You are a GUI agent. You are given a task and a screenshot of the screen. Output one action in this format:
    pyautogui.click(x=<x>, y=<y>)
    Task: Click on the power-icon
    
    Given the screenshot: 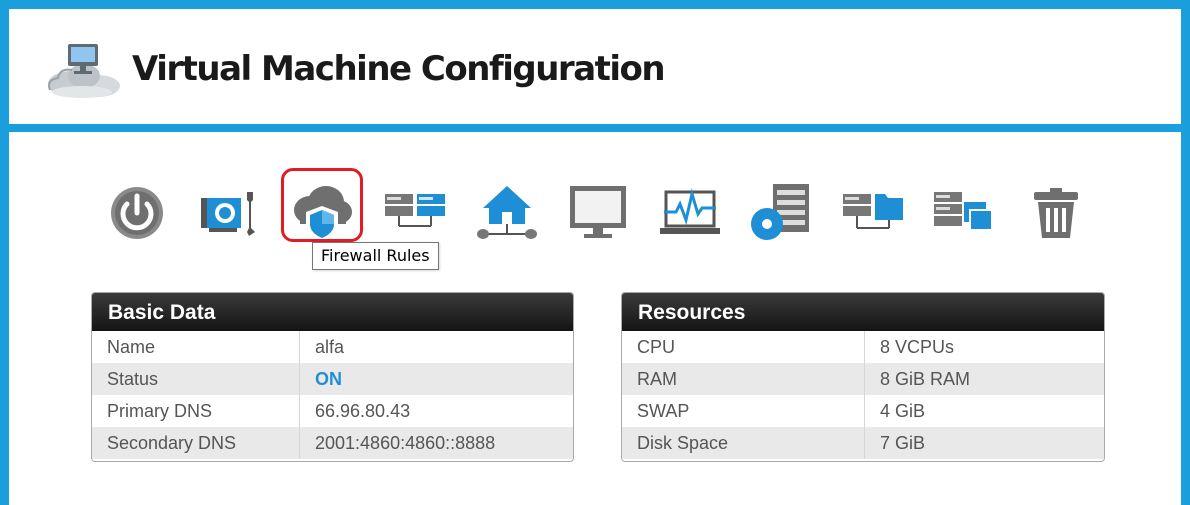 What is the action you would take?
    pyautogui.click(x=137, y=213)
    